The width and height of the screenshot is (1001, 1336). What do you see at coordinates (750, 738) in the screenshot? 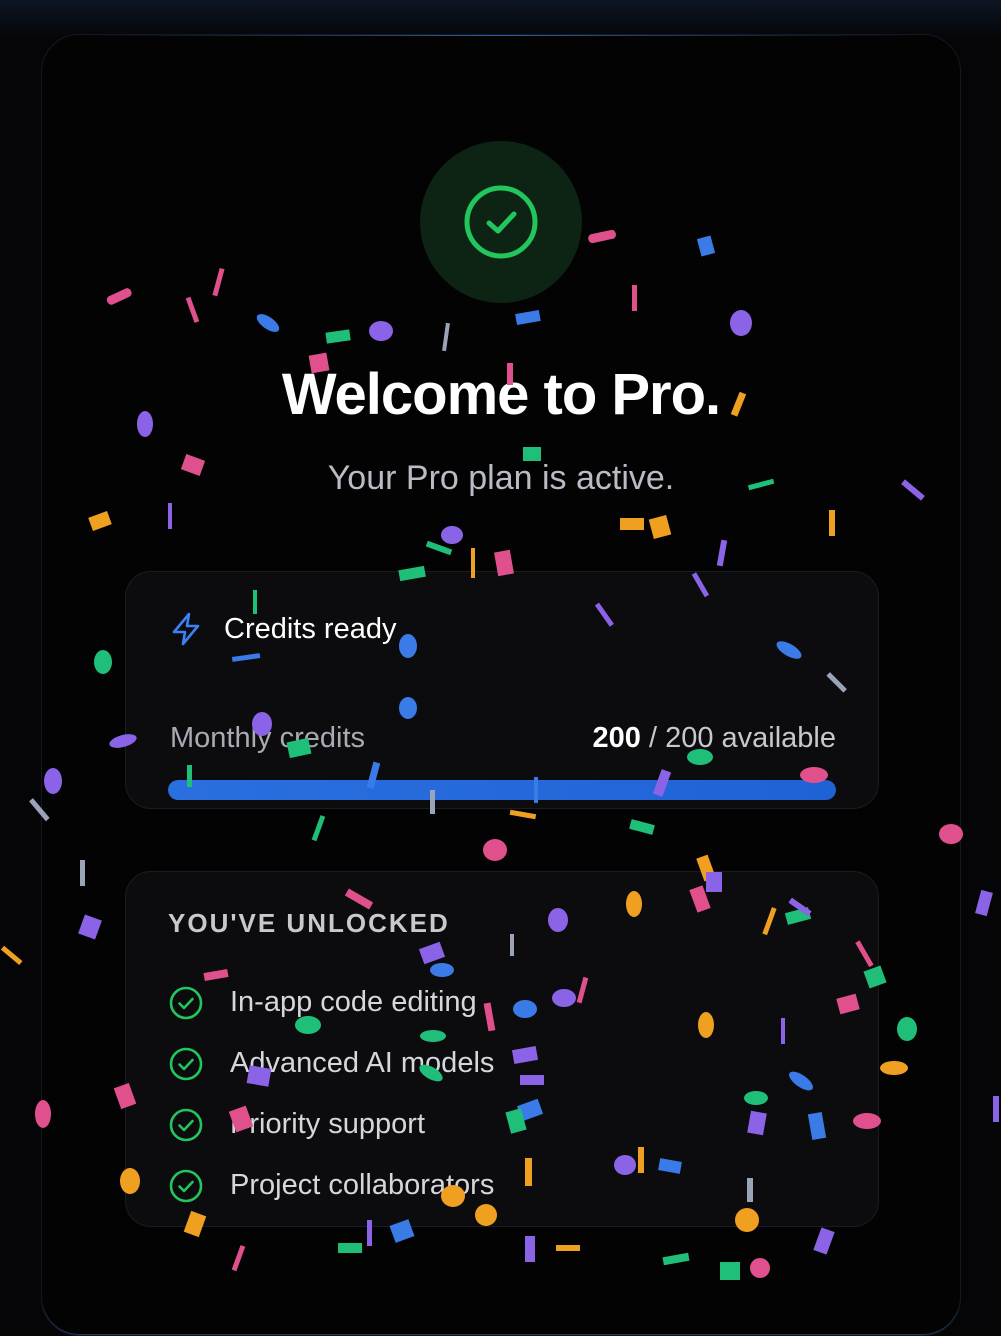
I see `credits-total: 200 available` at bounding box center [750, 738].